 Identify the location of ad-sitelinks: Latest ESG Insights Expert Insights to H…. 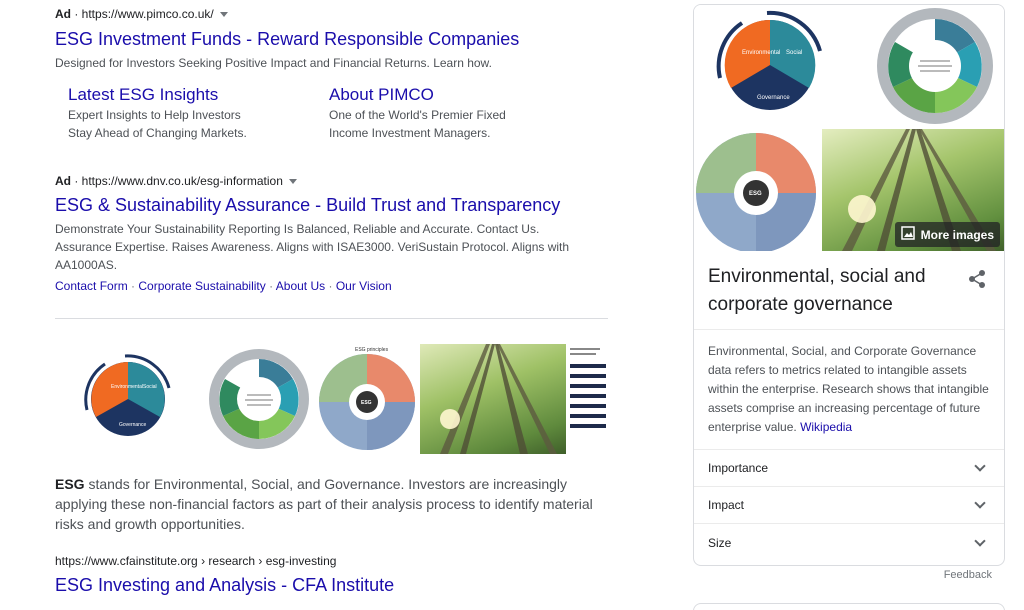
(341, 113).